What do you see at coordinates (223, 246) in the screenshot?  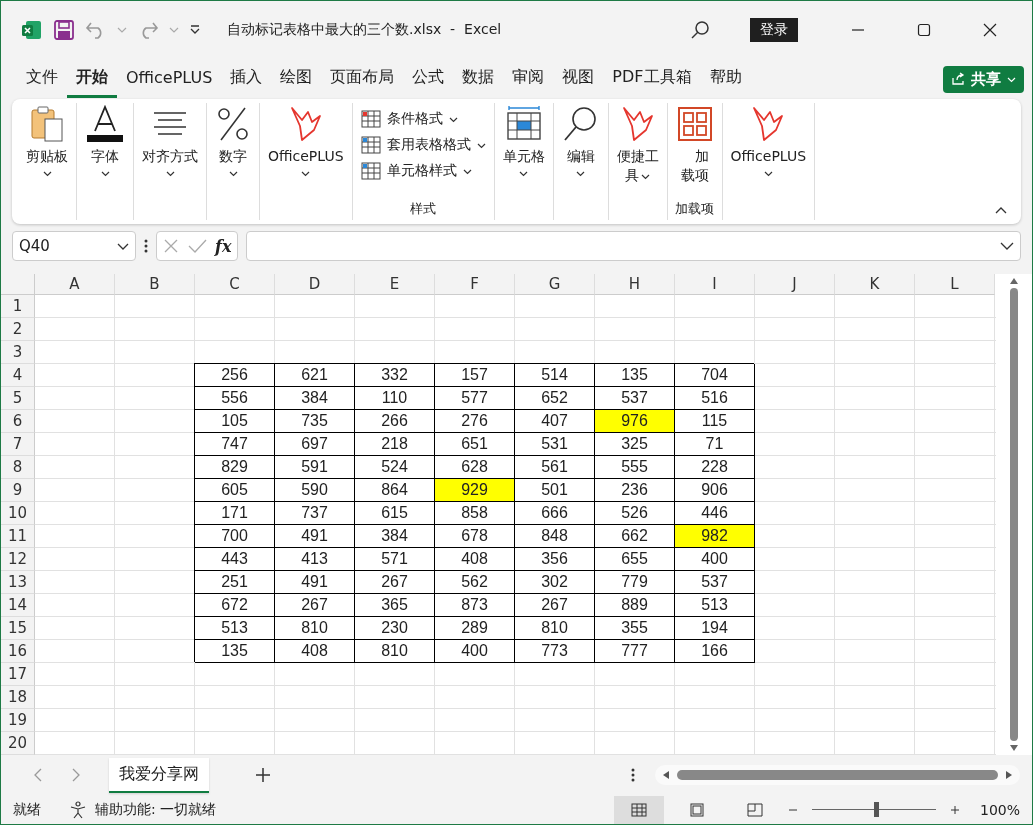 I see `insert-function-button: fx` at bounding box center [223, 246].